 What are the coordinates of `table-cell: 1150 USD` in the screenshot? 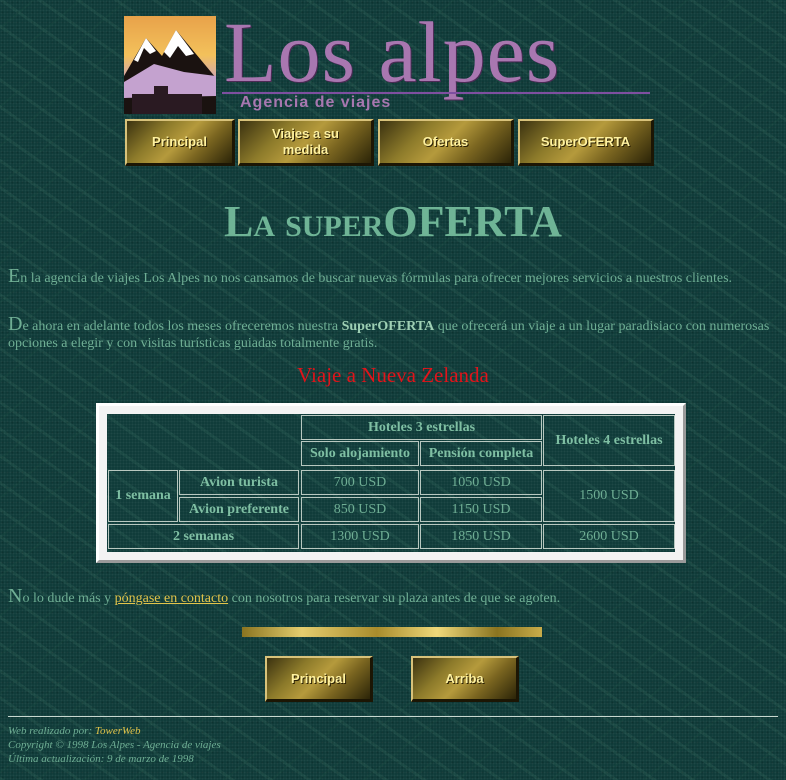 It's located at (481, 509).